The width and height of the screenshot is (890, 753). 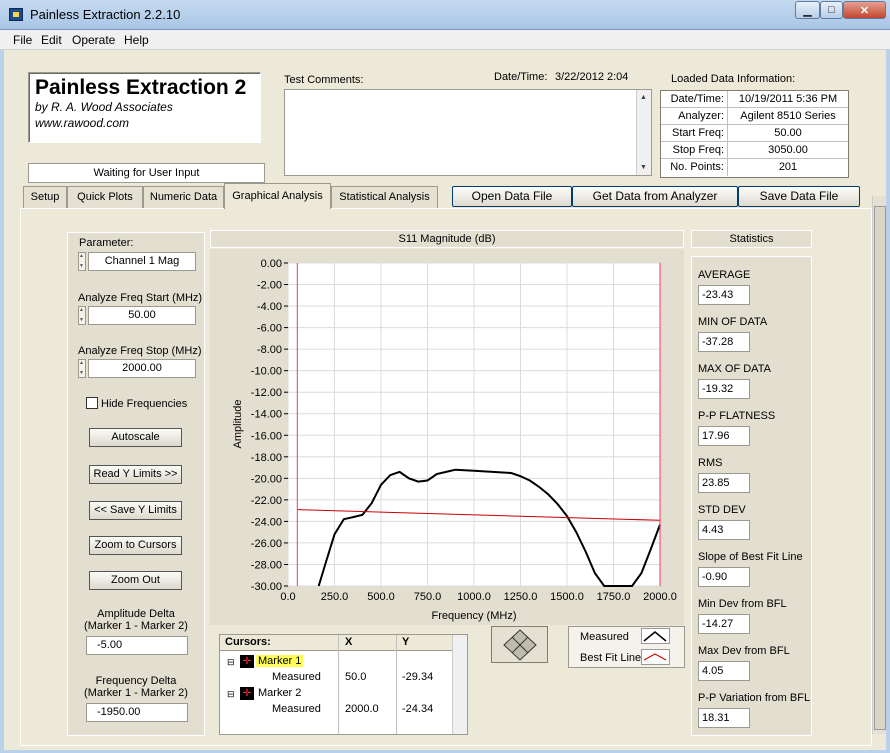 What do you see at coordinates (183, 197) in the screenshot?
I see `tab-numeric-data: Numeric Data` at bounding box center [183, 197].